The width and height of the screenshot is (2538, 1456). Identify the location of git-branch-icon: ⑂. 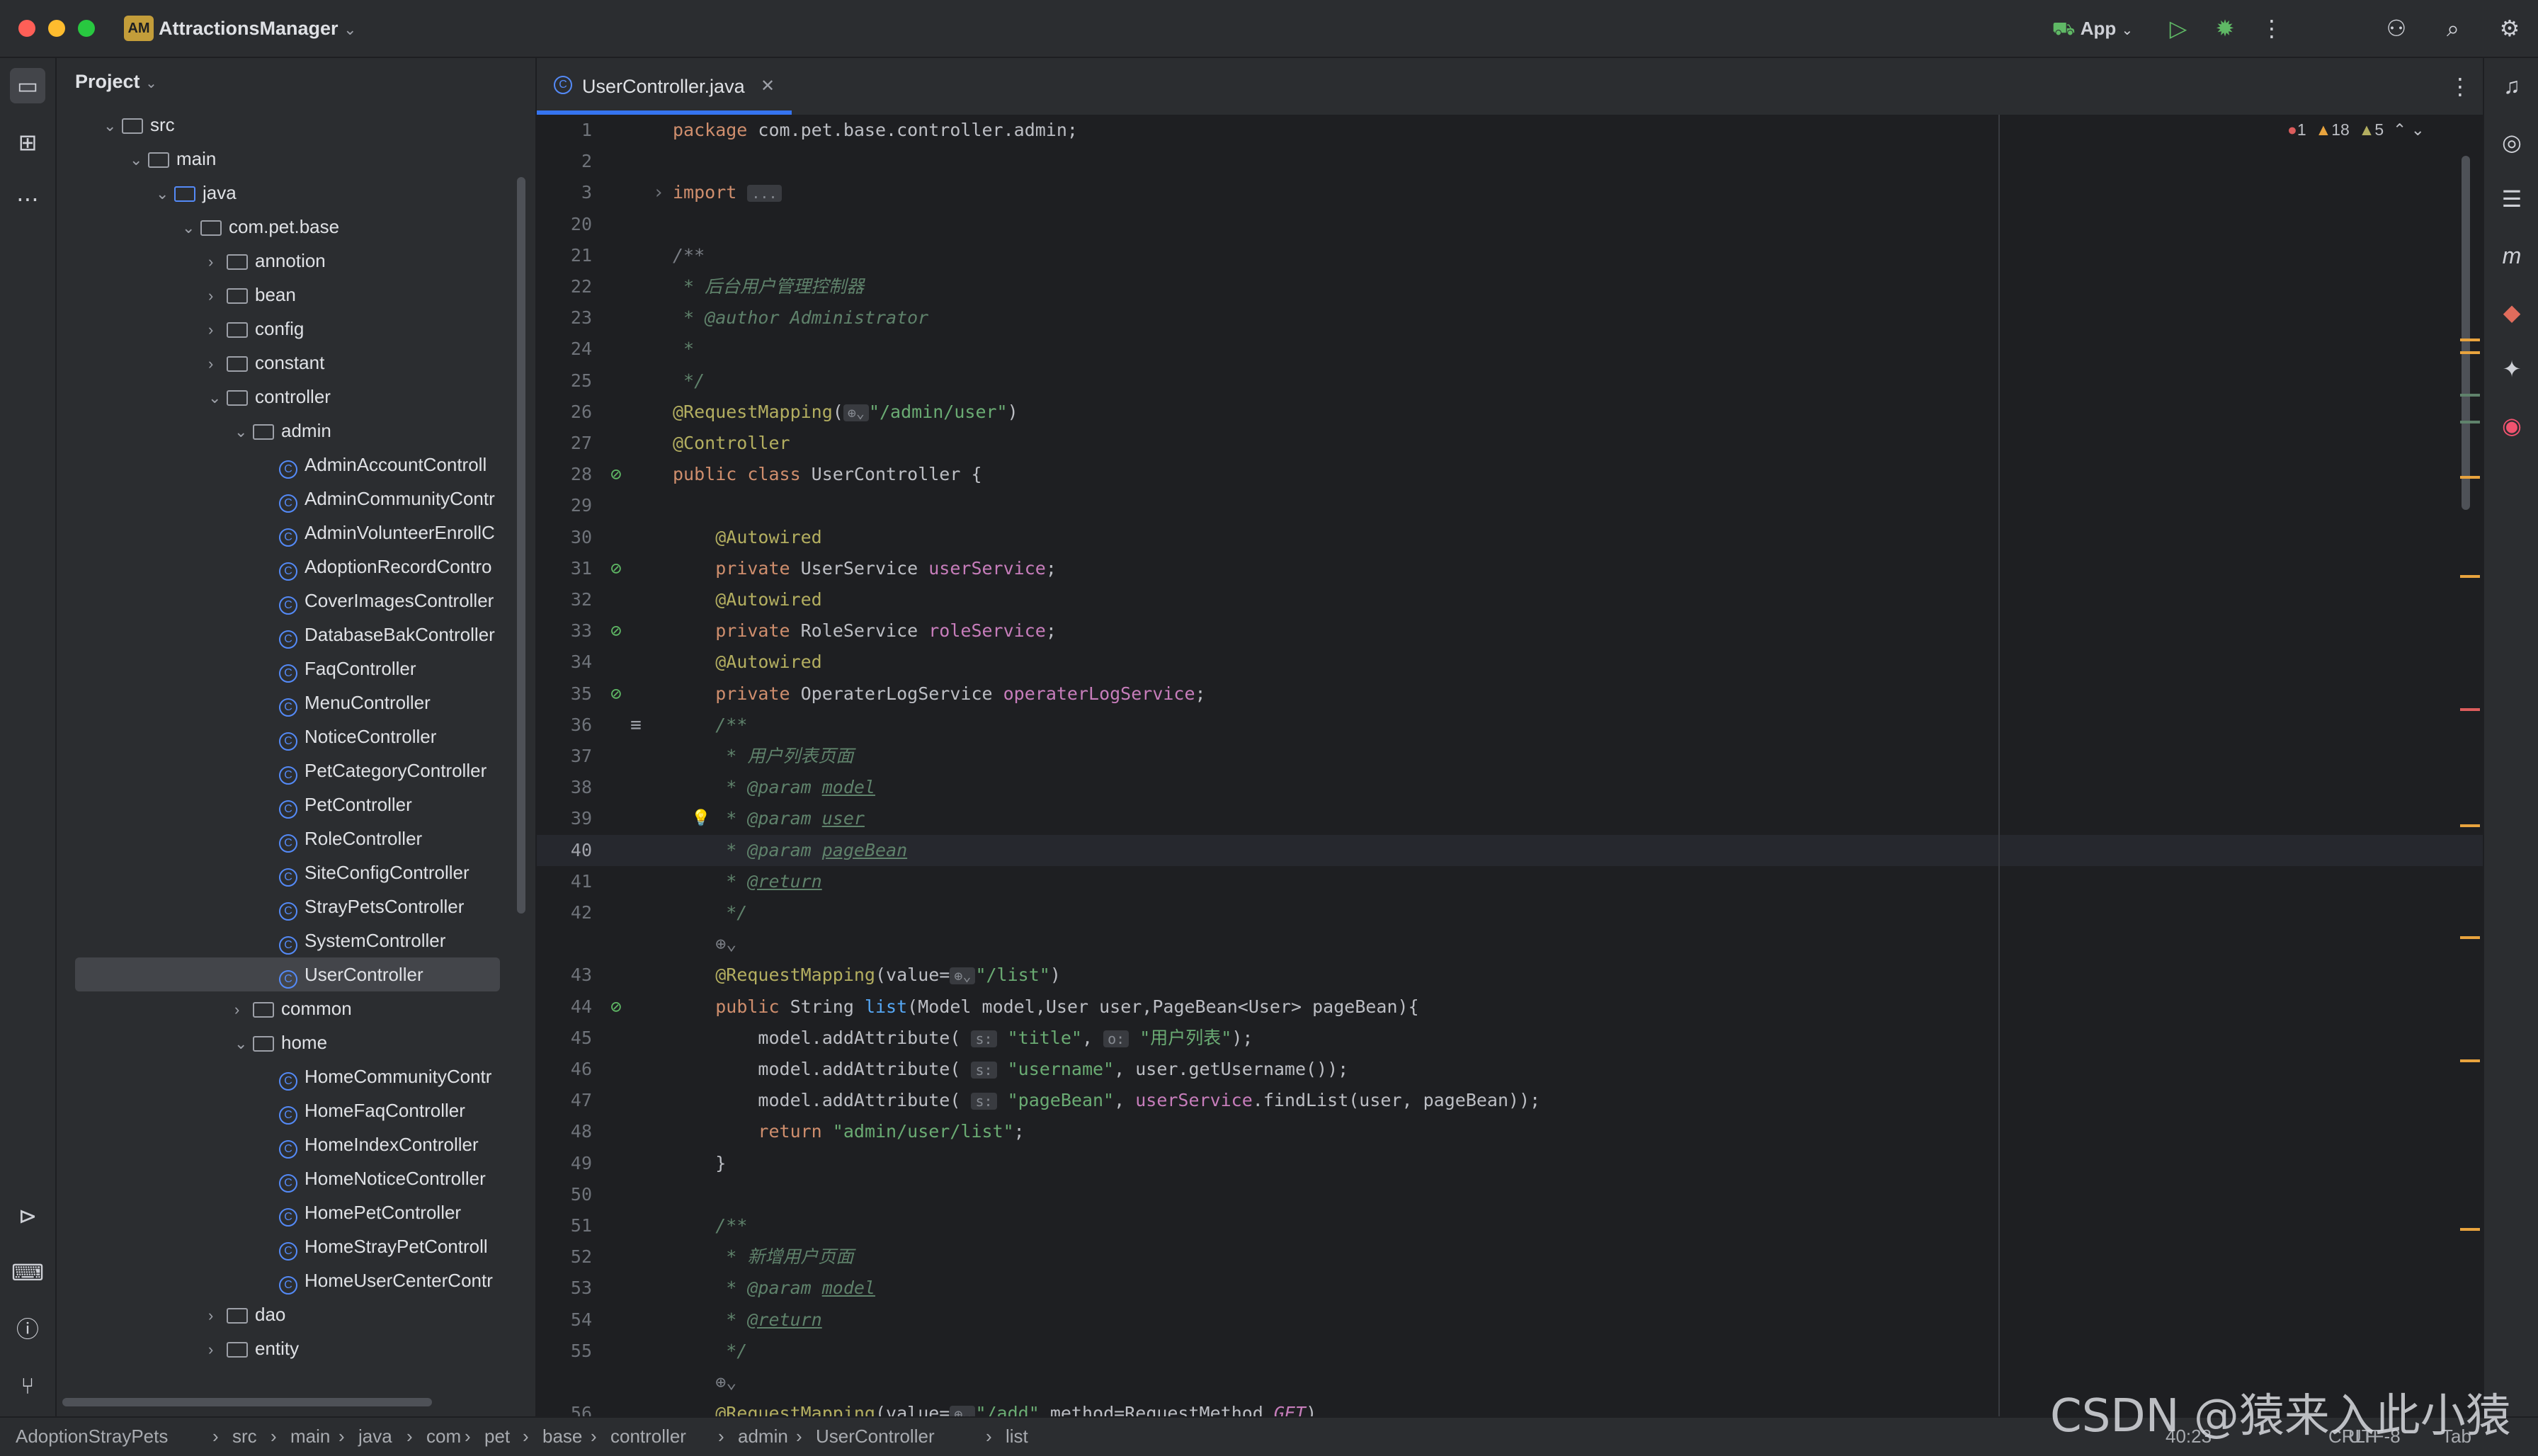
(27, 1386).